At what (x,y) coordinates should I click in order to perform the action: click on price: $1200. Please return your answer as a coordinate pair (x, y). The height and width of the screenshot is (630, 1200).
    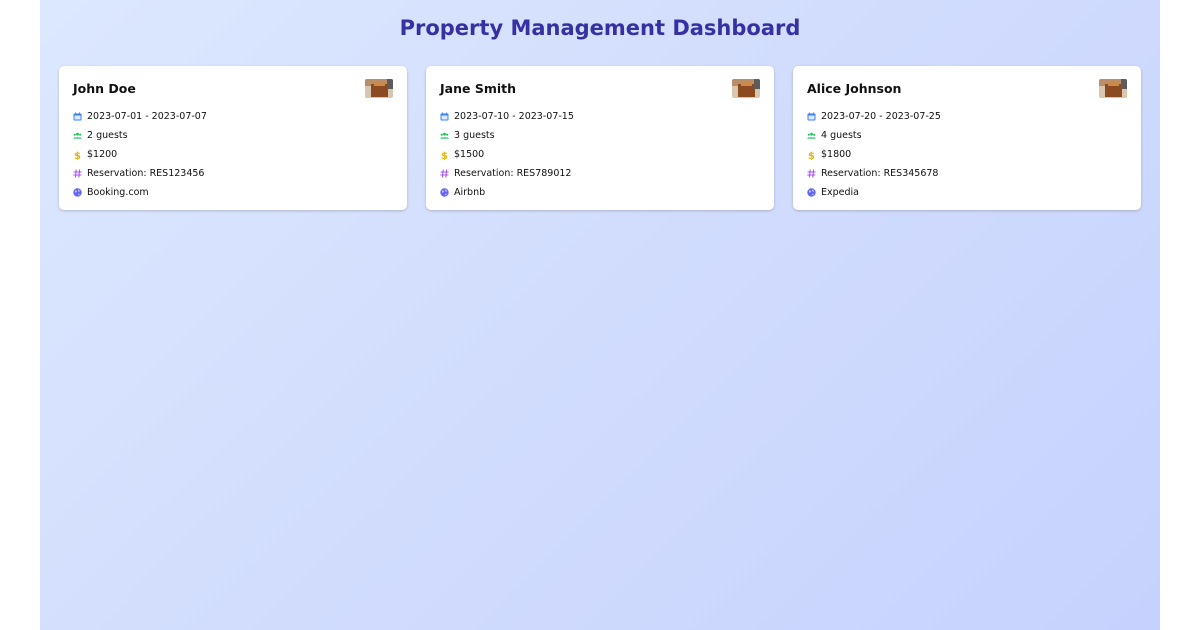
    Looking at the image, I should click on (102, 154).